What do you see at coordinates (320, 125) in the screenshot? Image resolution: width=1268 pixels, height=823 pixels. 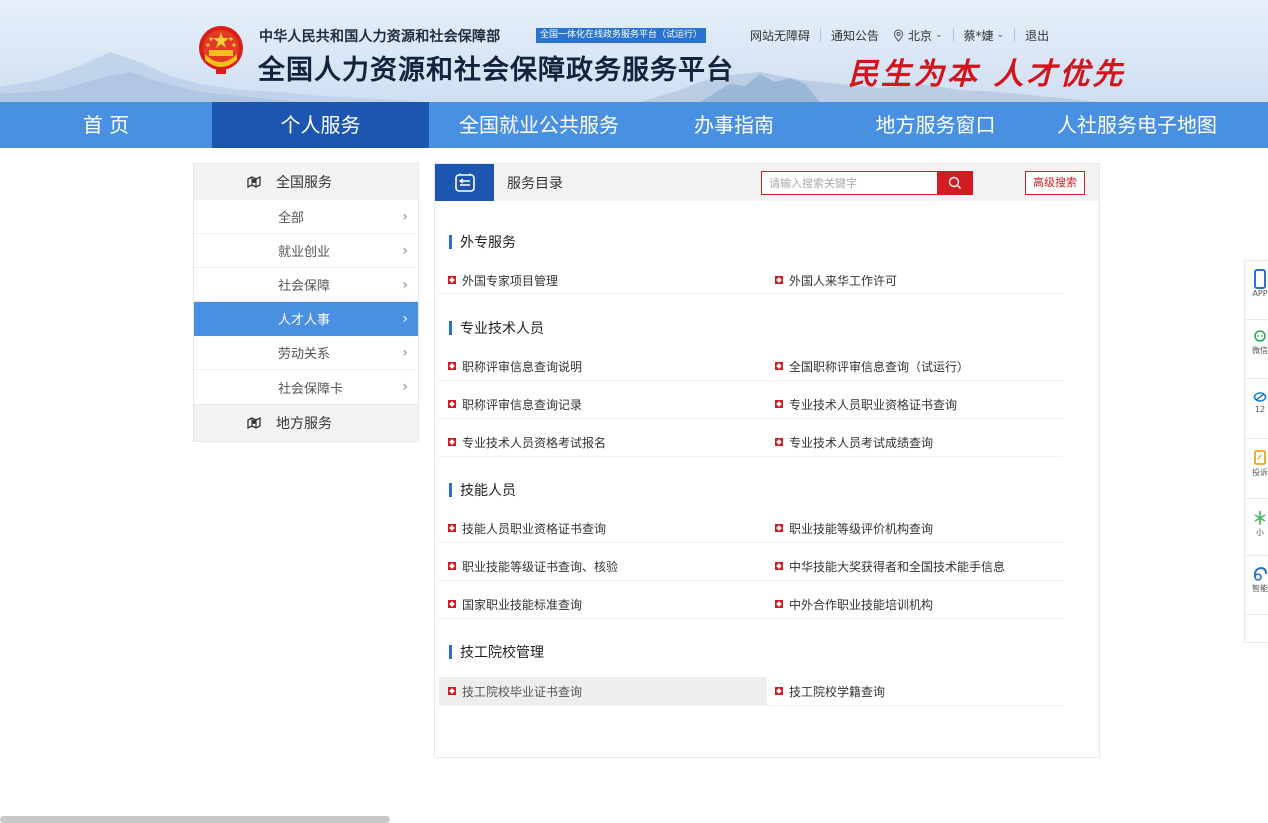 I see `nav-personal-service: 个人服务` at bounding box center [320, 125].